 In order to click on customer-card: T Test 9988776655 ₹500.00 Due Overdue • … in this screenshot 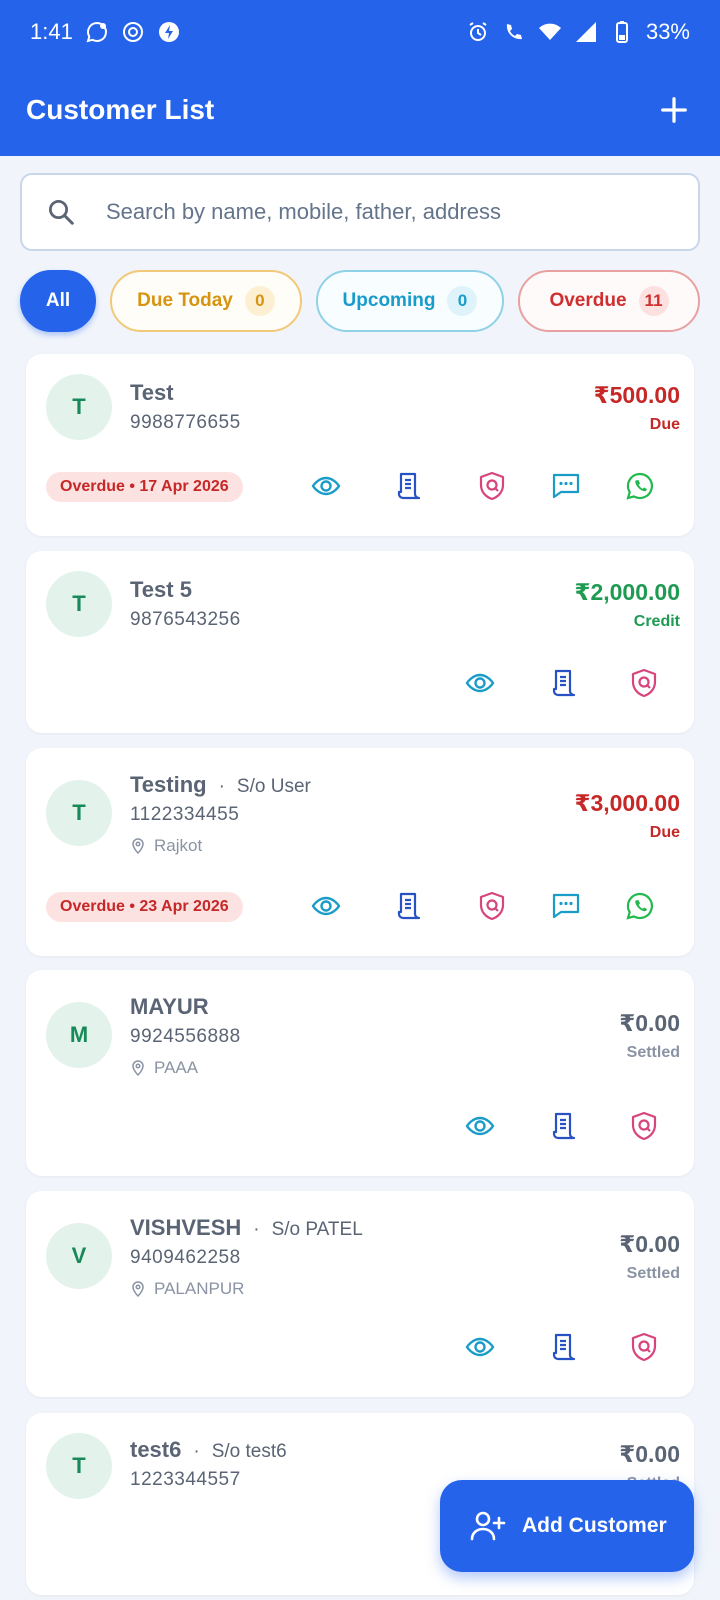, I will do `click(360, 445)`.